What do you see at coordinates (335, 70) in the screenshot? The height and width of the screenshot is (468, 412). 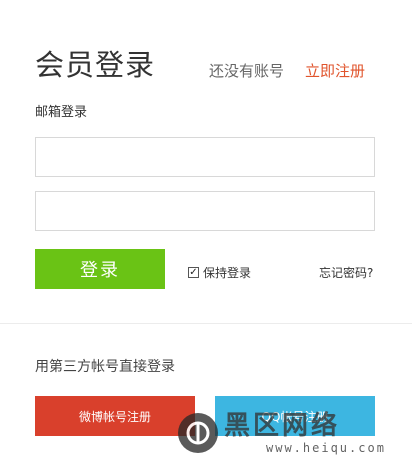 I see `register-link: 立即注册` at bounding box center [335, 70].